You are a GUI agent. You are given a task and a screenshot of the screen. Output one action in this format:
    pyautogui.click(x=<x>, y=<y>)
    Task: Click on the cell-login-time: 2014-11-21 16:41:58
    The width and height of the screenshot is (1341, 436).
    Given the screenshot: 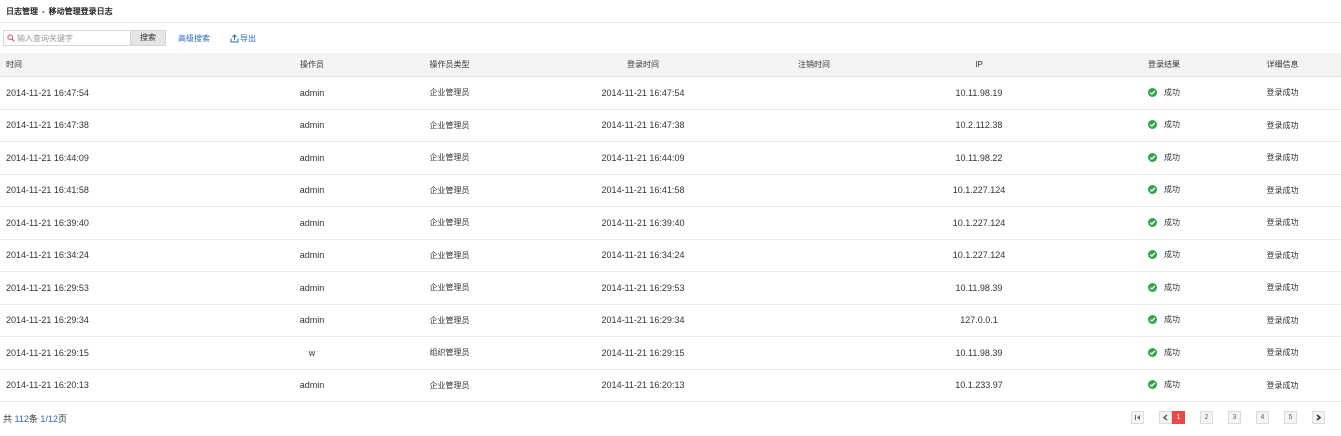 What is the action you would take?
    pyautogui.click(x=643, y=190)
    